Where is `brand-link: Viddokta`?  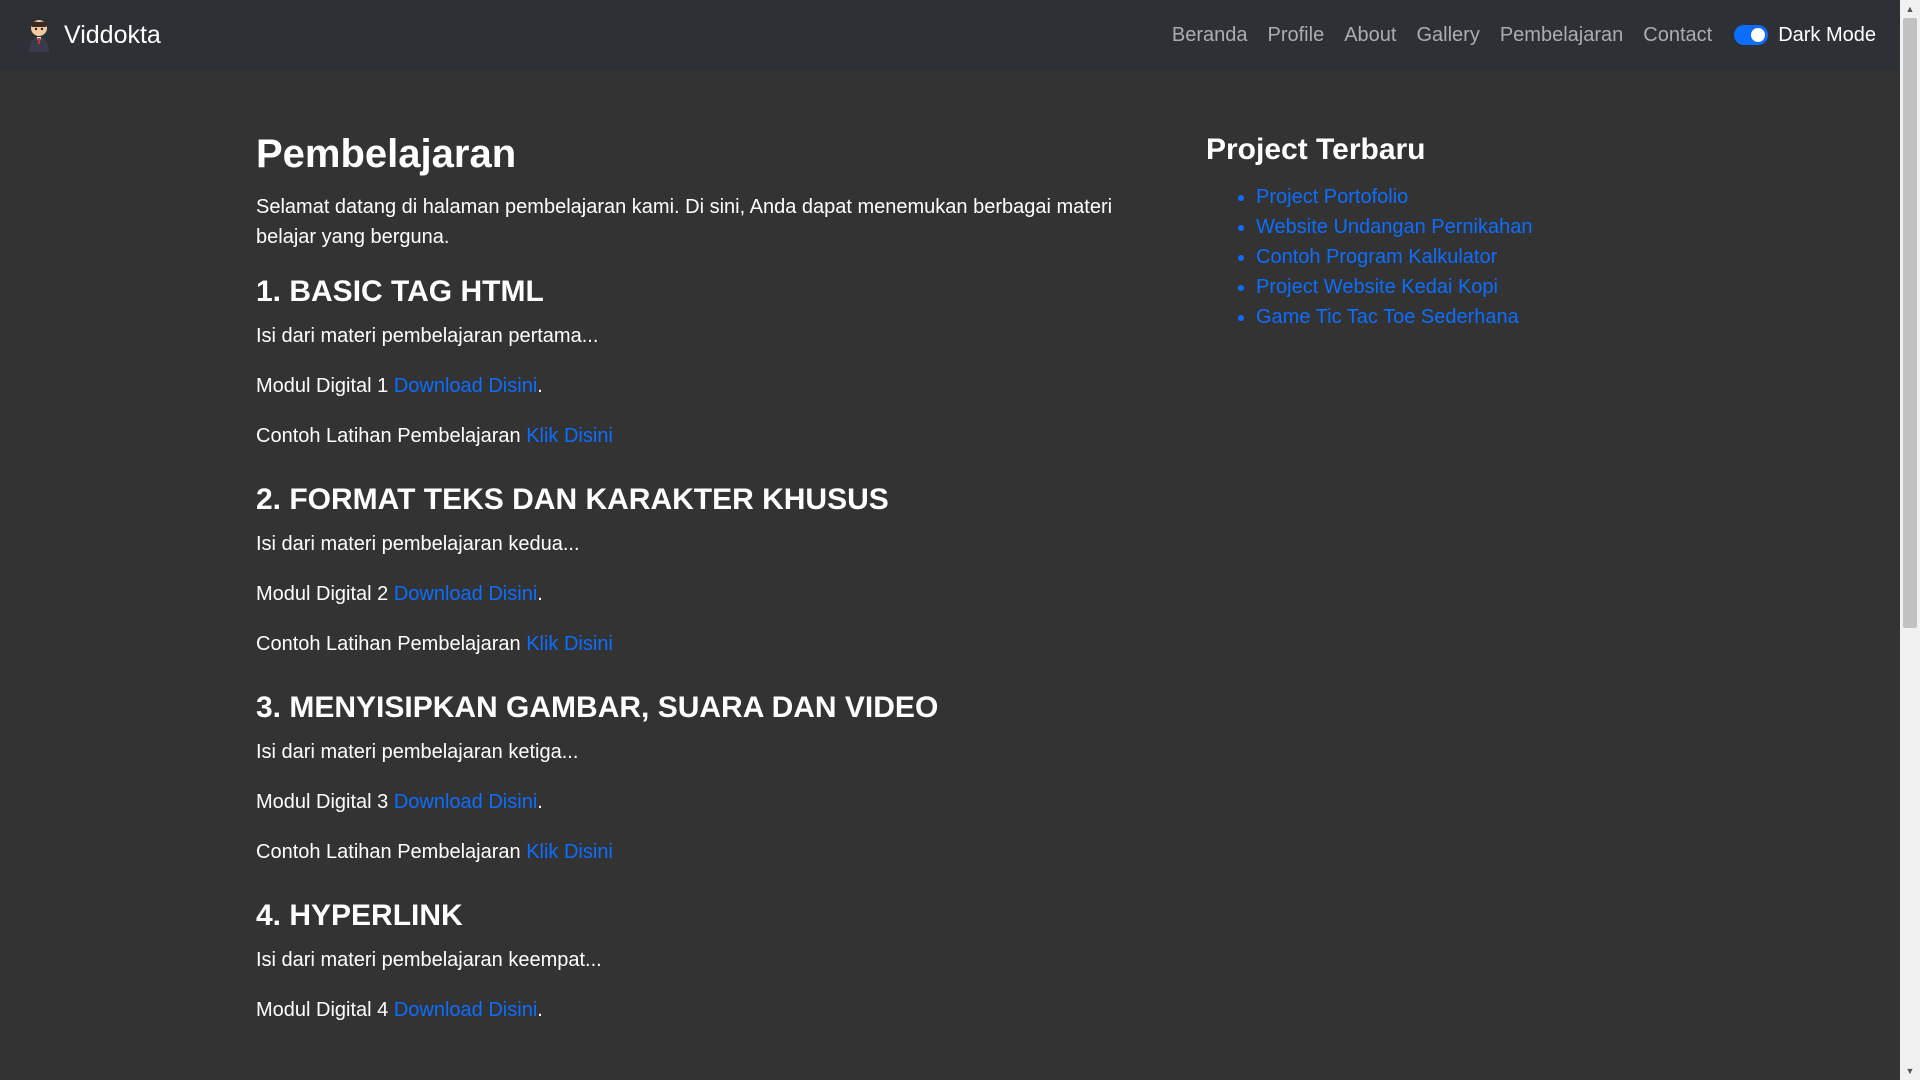 brand-link: Viddokta is located at coordinates (92, 35).